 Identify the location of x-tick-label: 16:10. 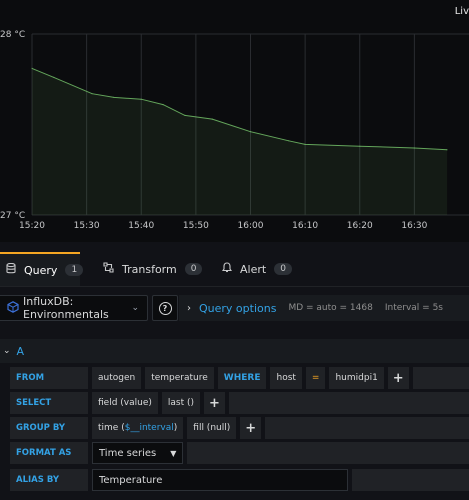
(305, 226).